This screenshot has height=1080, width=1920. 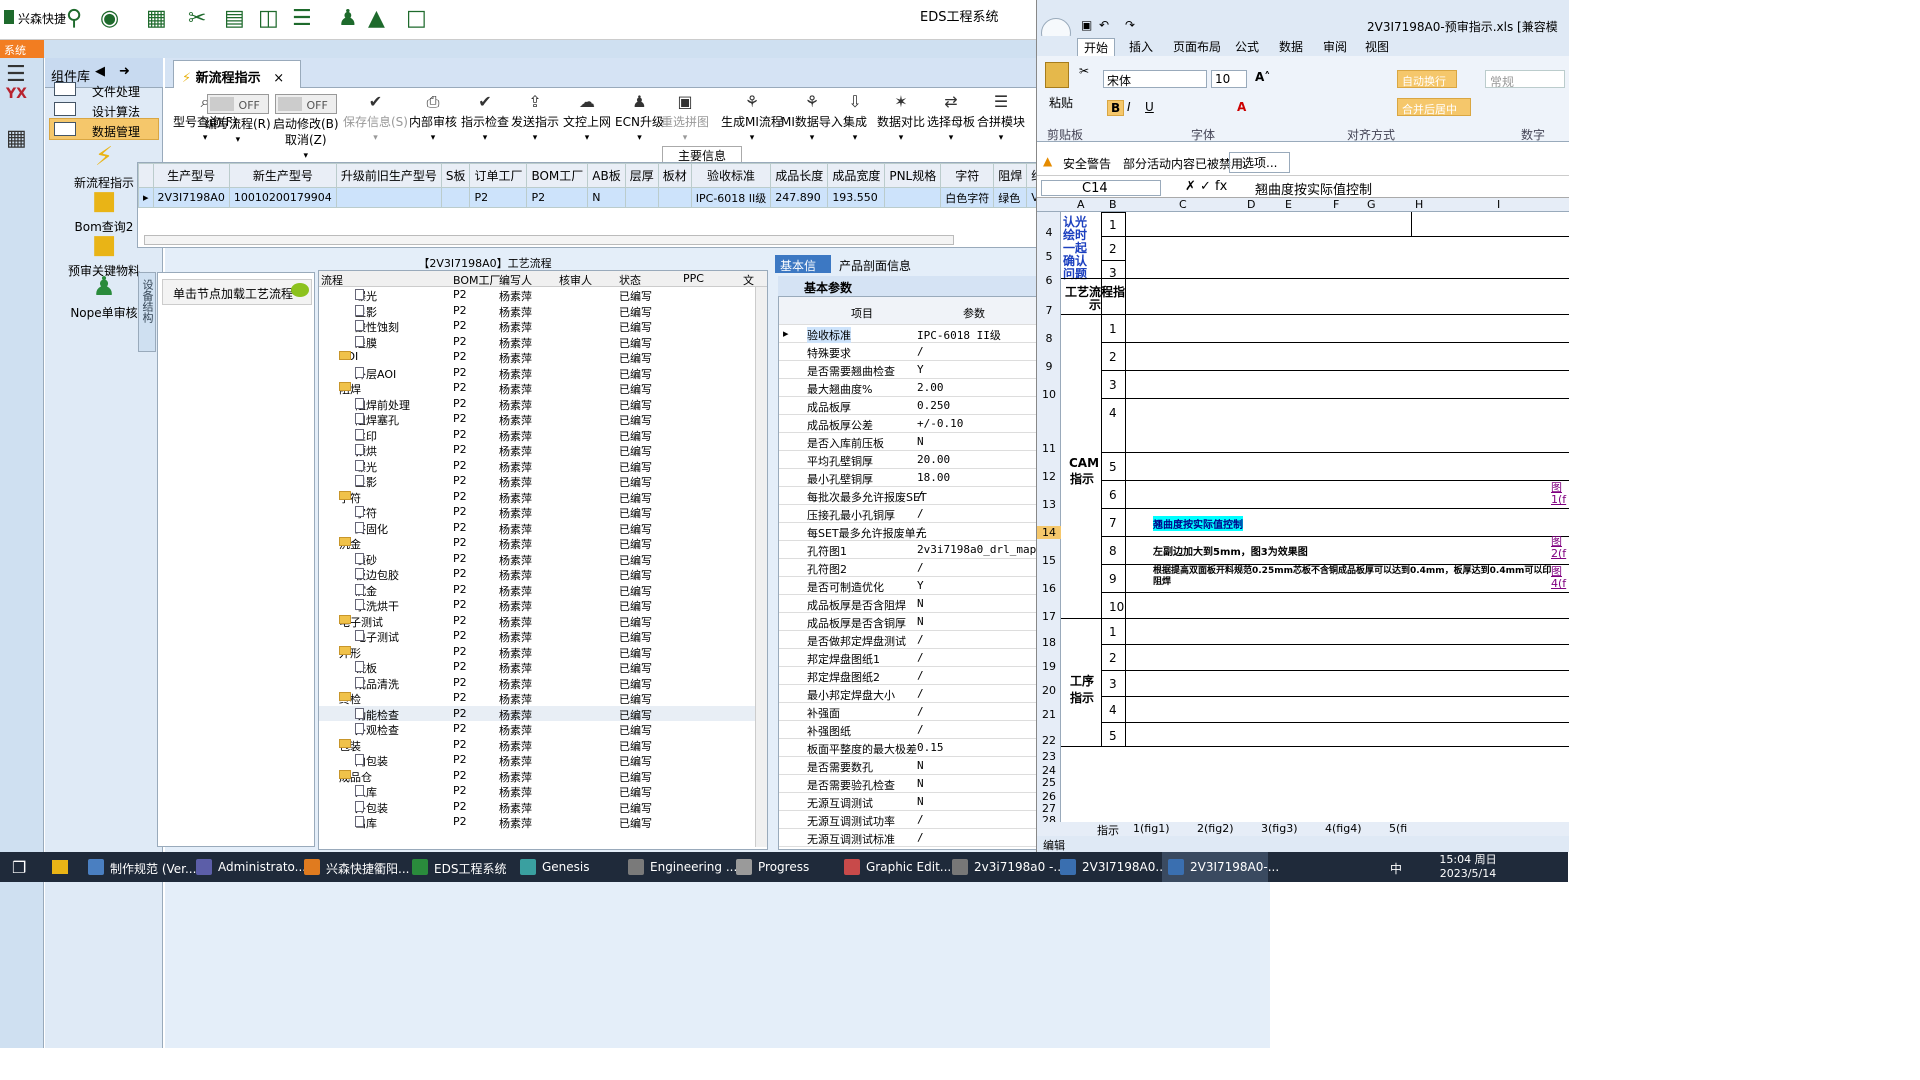 What do you see at coordinates (1434, 107) in the screenshot?
I see `merge-center-button: 合并后居中` at bounding box center [1434, 107].